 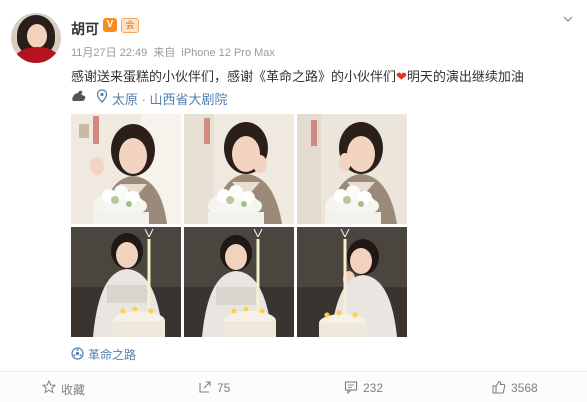 What do you see at coordinates (77, 353) in the screenshot?
I see `topic-icon` at bounding box center [77, 353].